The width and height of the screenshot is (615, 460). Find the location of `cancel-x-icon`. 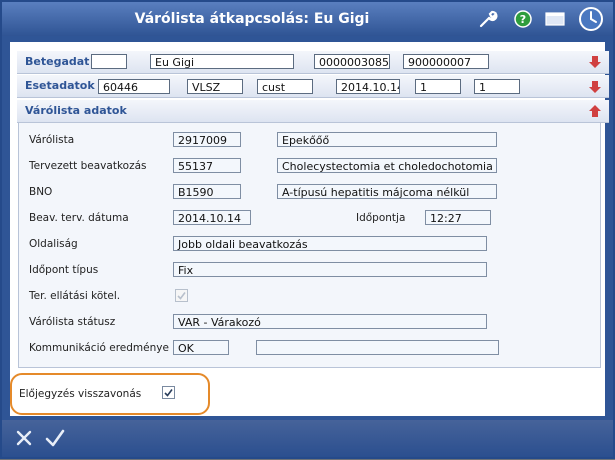

cancel-x-icon is located at coordinates (24, 438).